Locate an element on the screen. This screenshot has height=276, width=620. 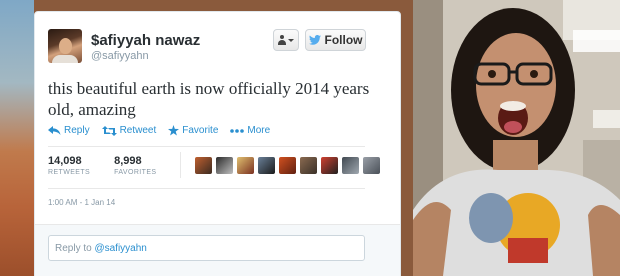
background-left-strip is located at coordinates (17, 138).